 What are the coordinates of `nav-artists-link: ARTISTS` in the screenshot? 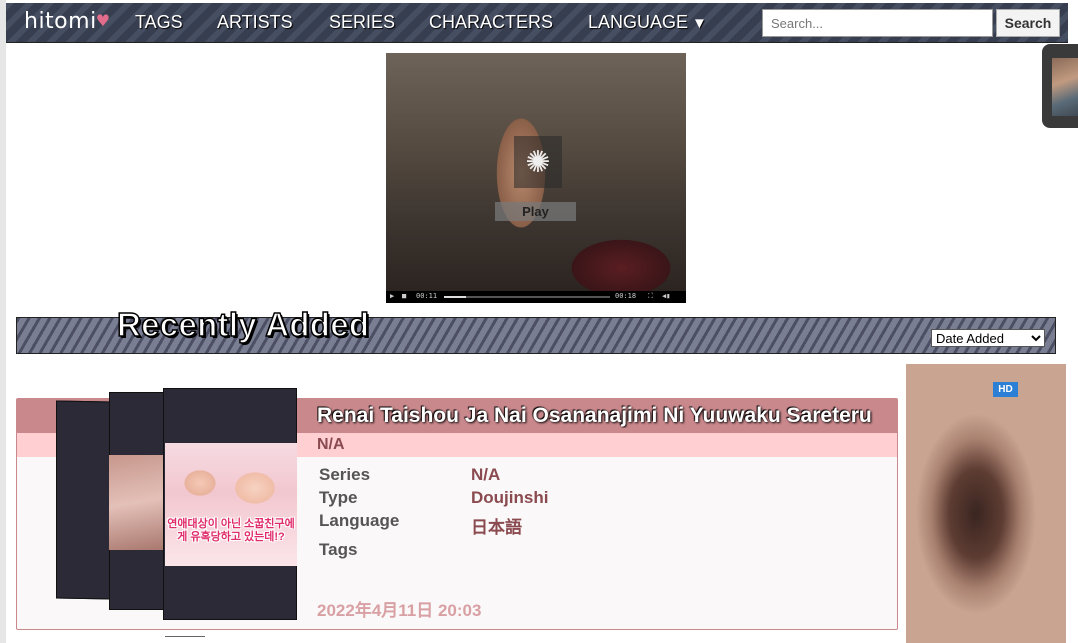 It's located at (255, 22).